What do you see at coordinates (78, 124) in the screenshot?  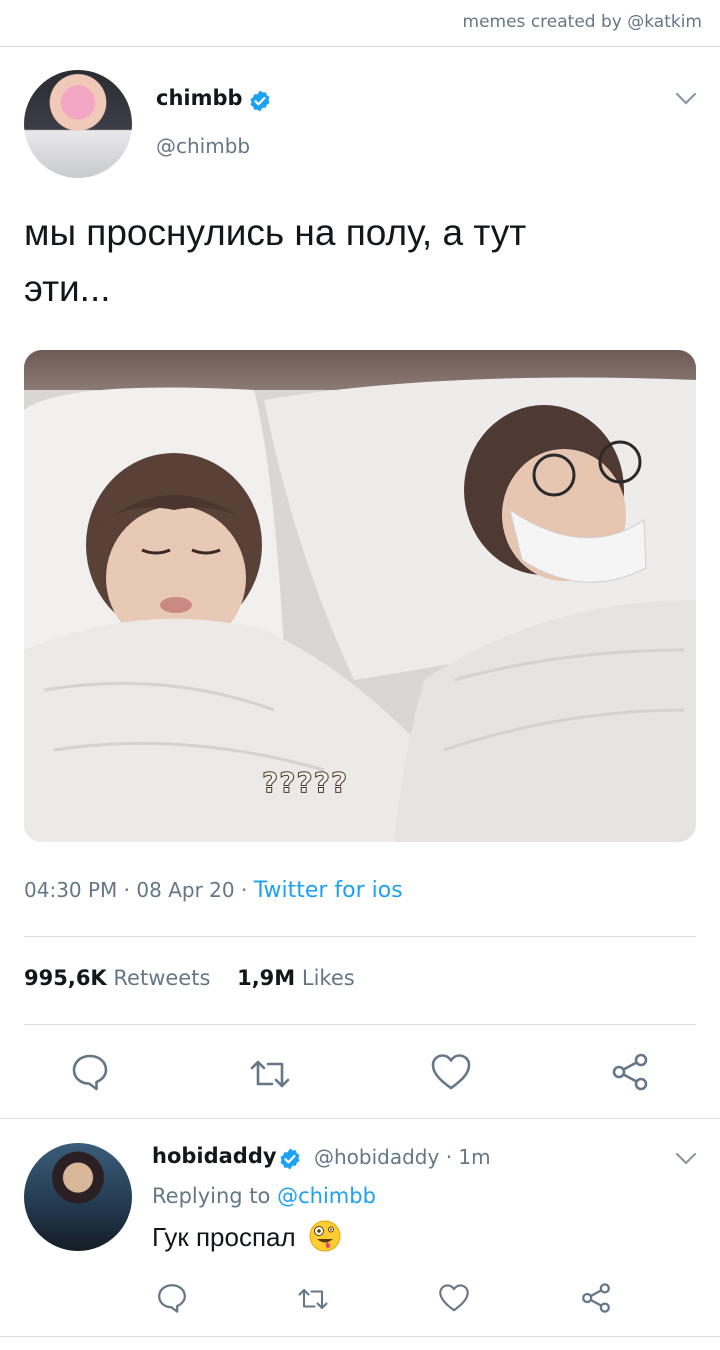 I see `avatar` at bounding box center [78, 124].